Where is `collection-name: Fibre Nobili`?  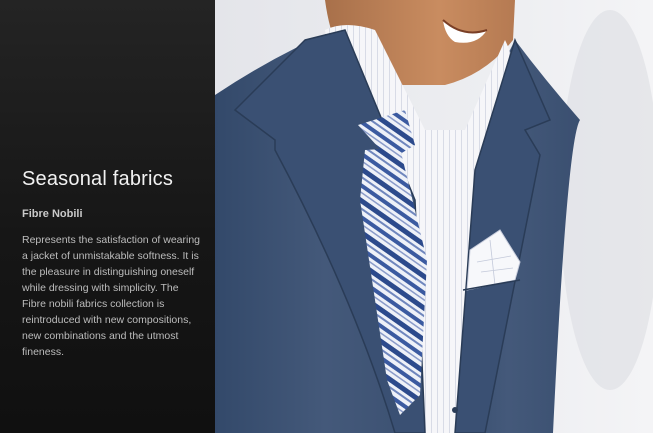 collection-name: Fibre Nobili is located at coordinates (52, 214).